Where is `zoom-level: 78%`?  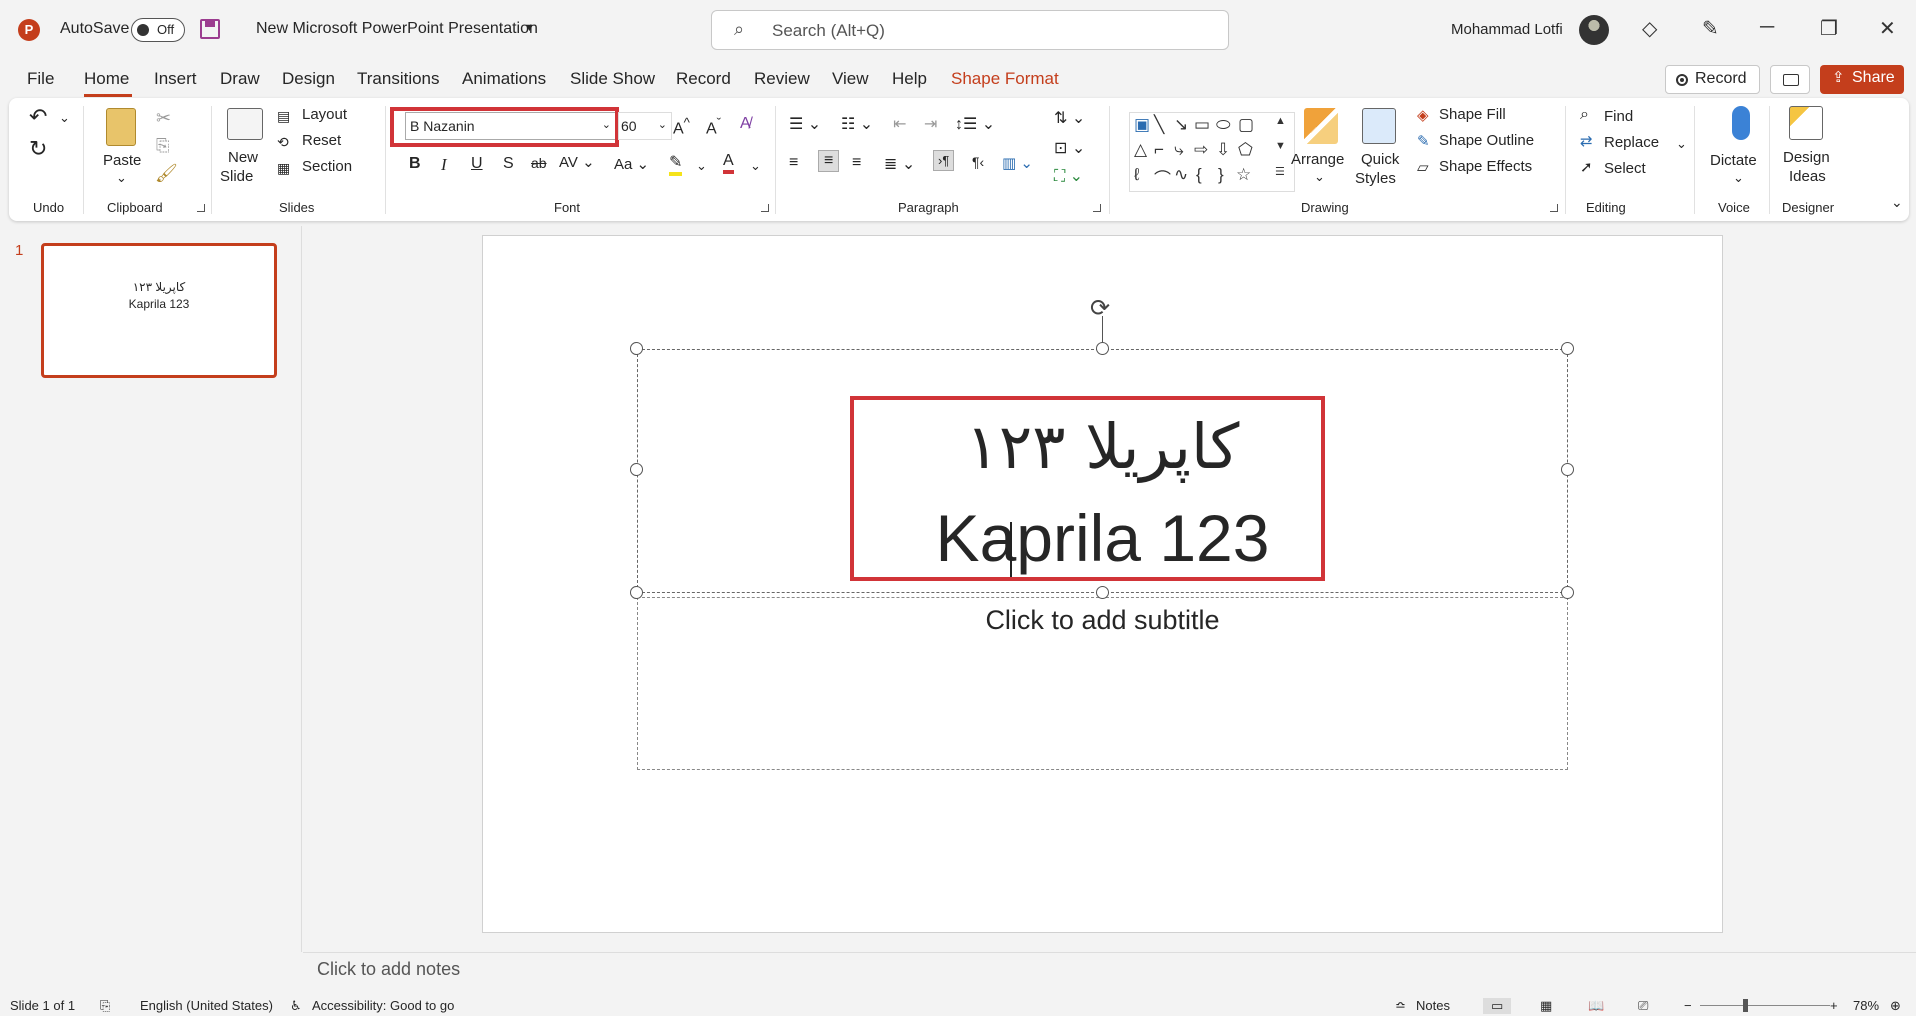
zoom-level: 78% is located at coordinates (1866, 1005).